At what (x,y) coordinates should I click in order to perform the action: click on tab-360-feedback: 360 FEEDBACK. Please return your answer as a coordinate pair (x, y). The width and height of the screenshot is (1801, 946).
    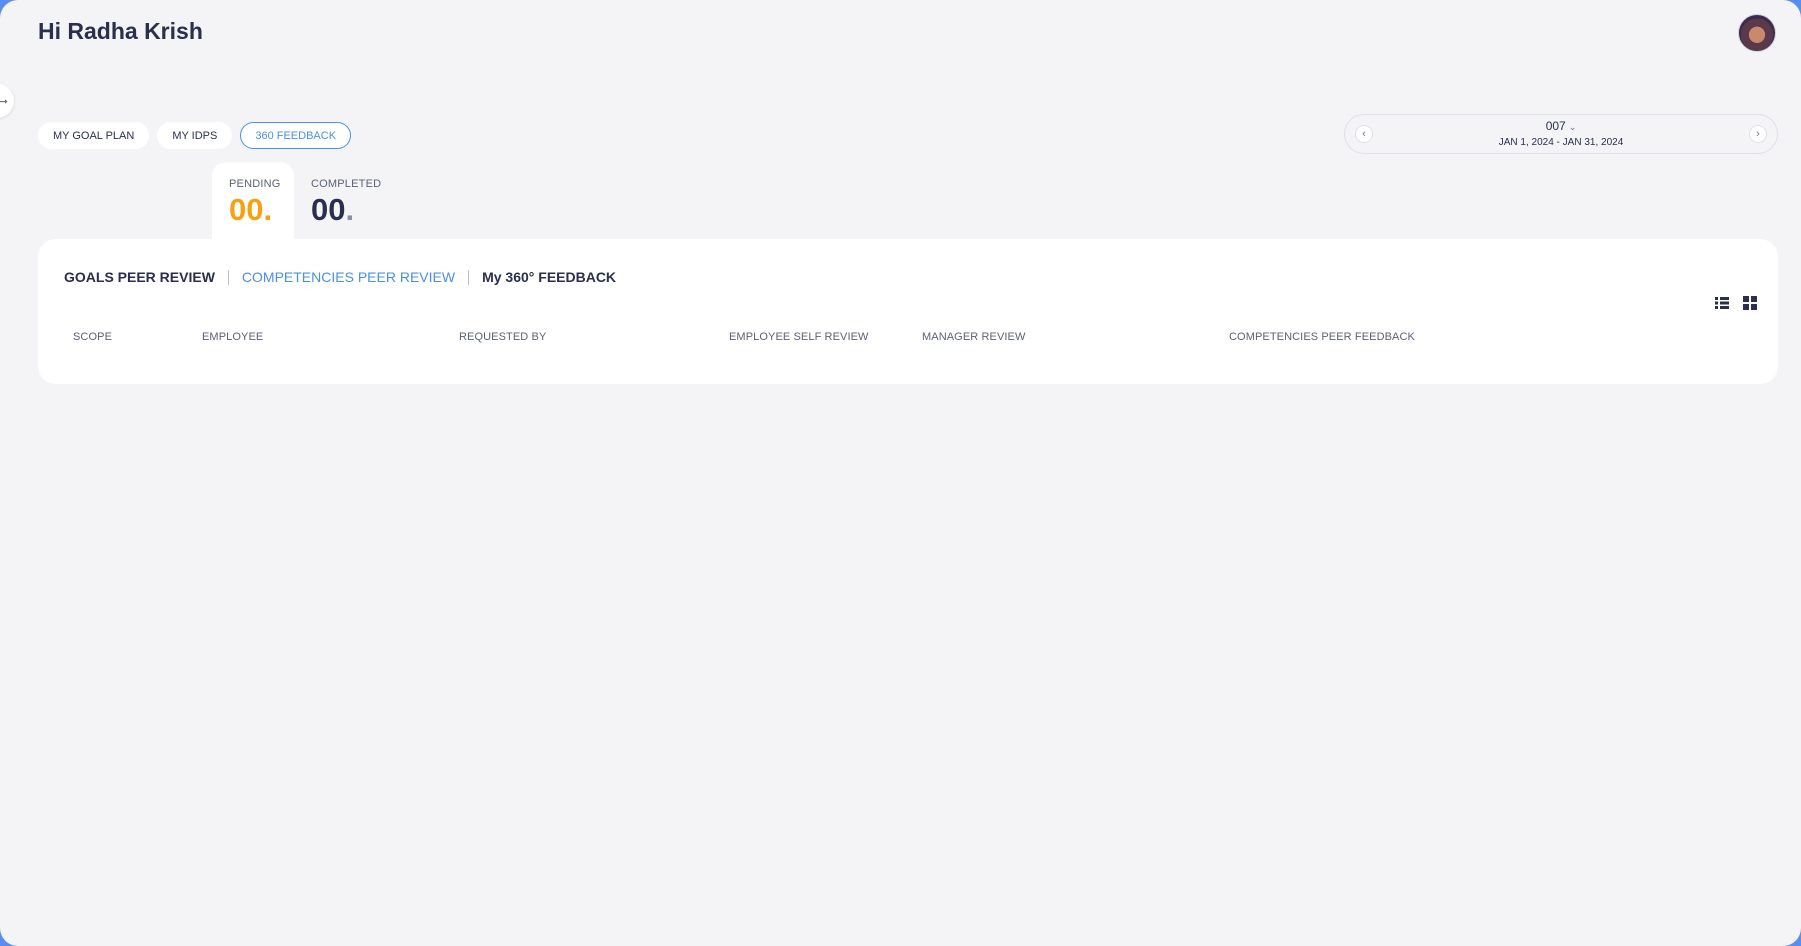
    Looking at the image, I should click on (296, 135).